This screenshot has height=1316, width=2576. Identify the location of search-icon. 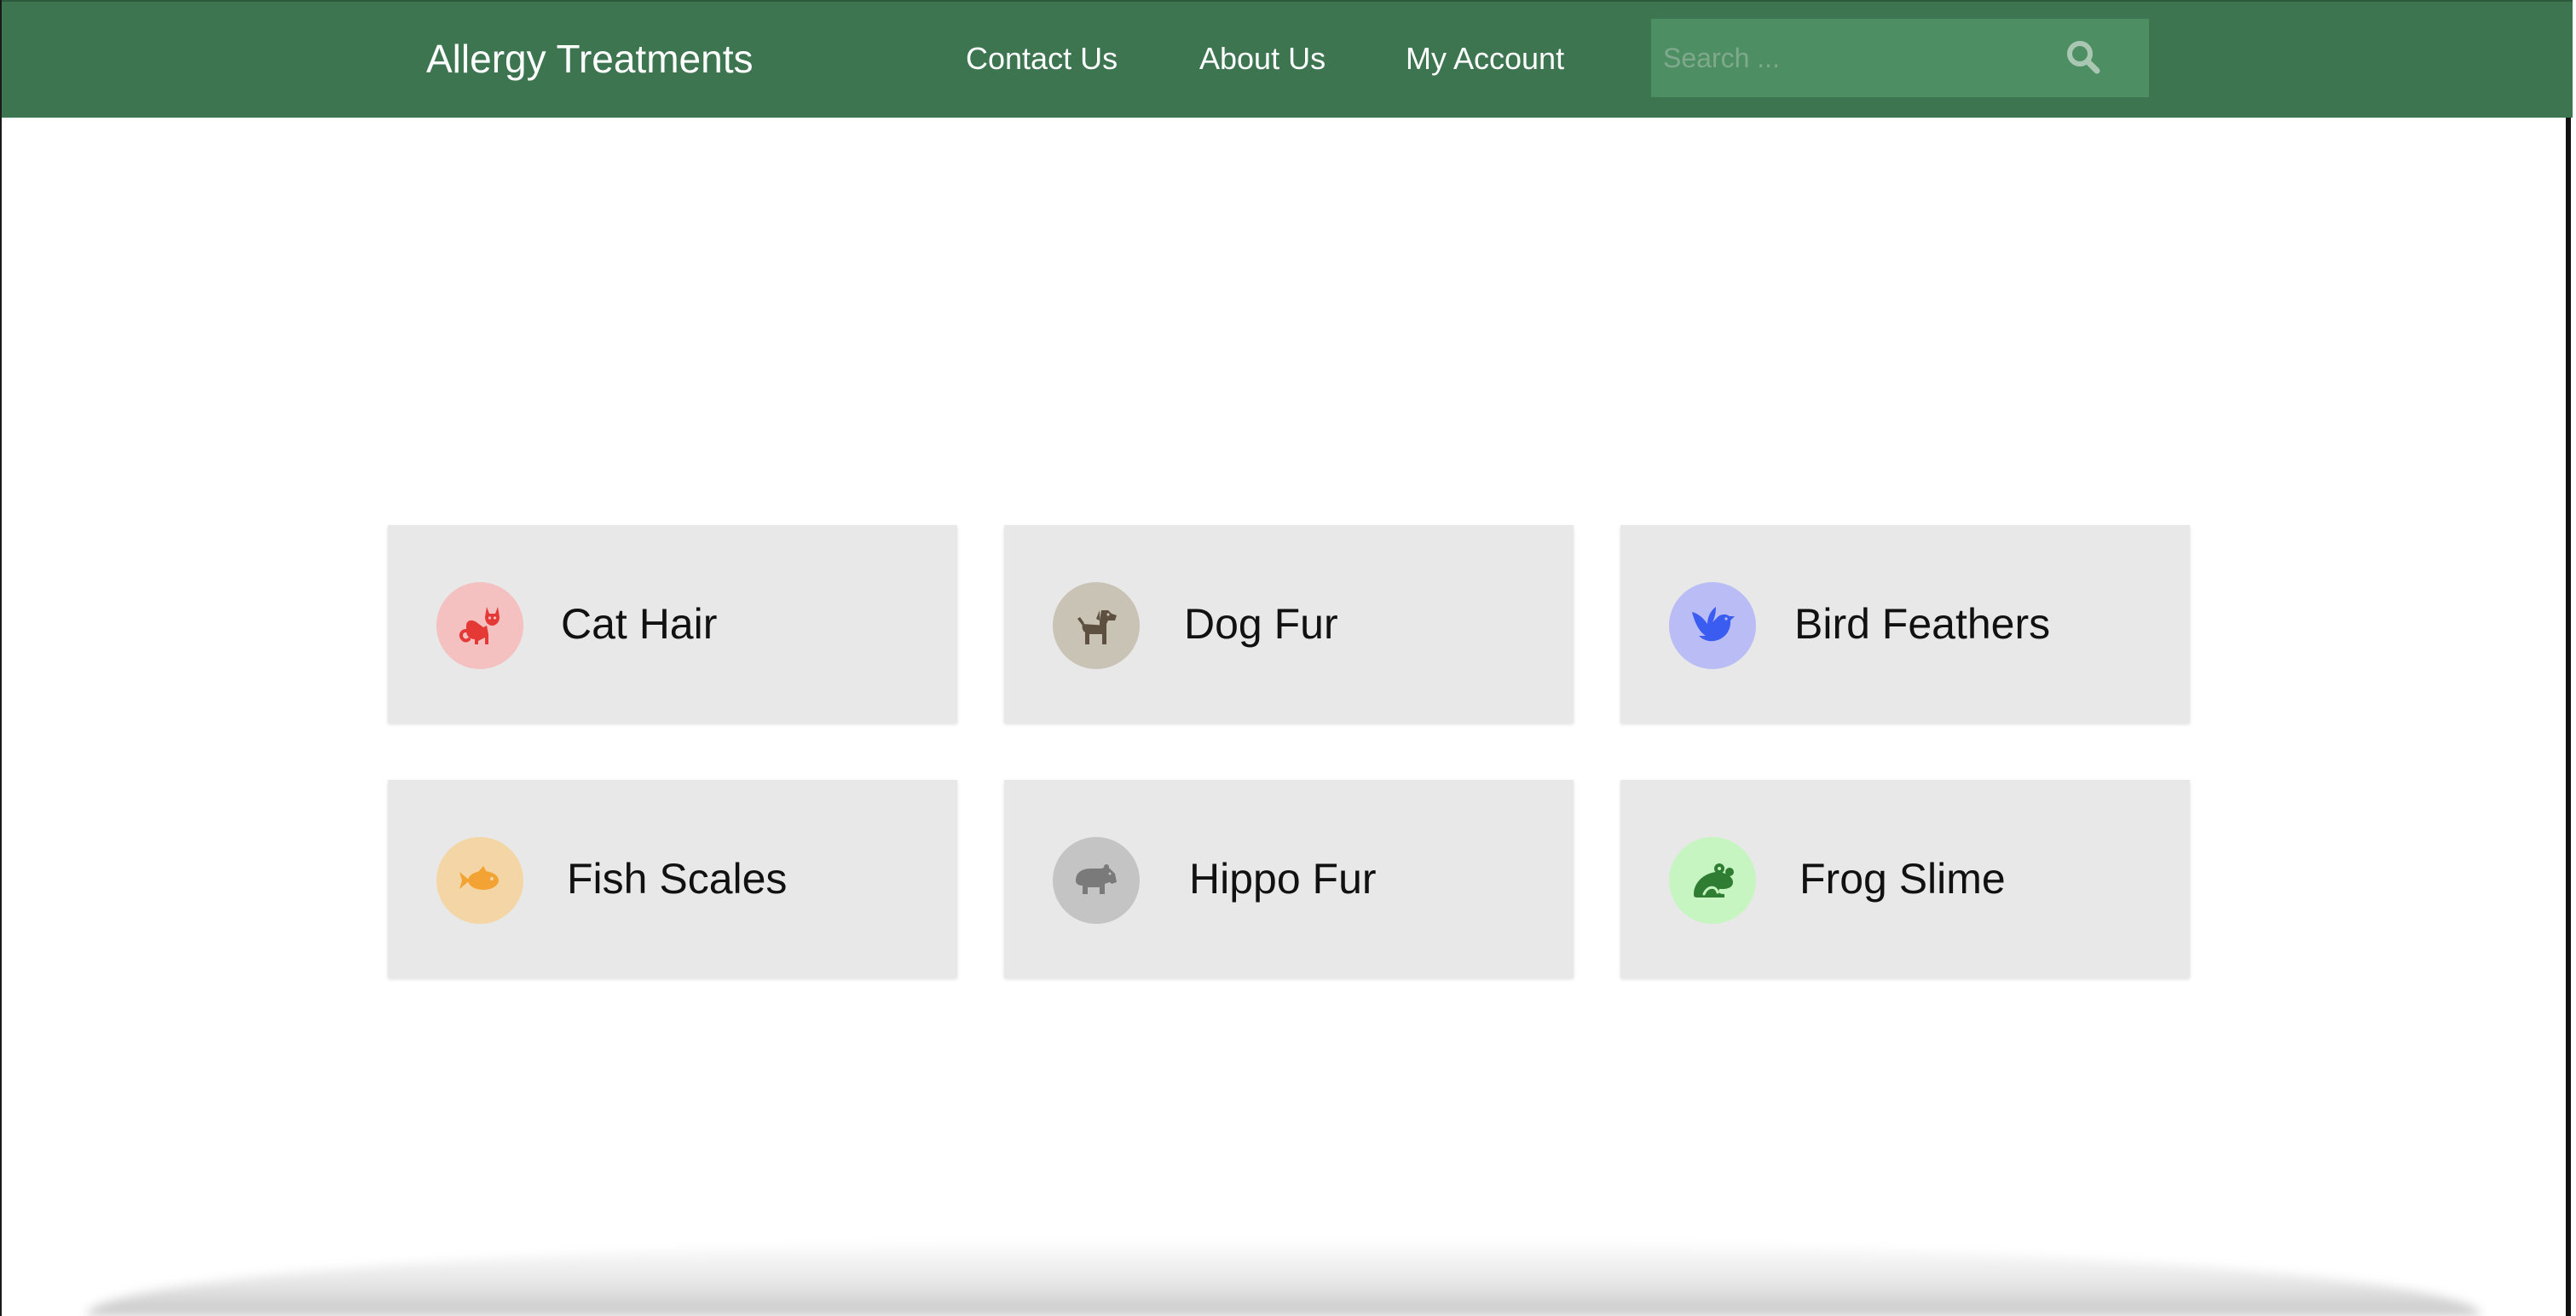
(2083, 58).